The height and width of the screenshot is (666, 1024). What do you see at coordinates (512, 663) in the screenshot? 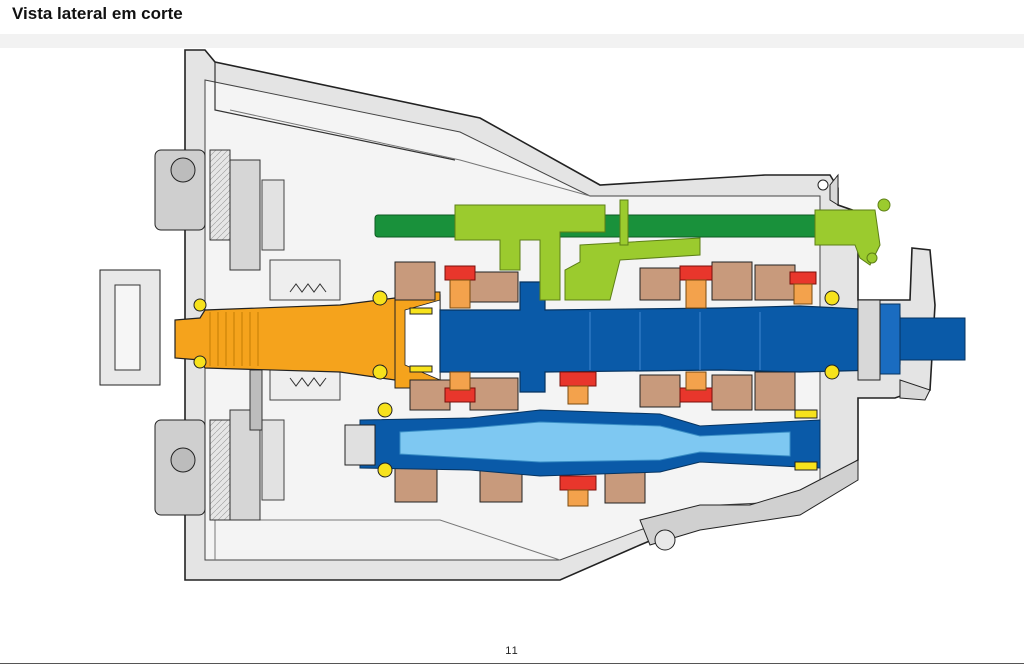
I see `footer-rule` at bounding box center [512, 663].